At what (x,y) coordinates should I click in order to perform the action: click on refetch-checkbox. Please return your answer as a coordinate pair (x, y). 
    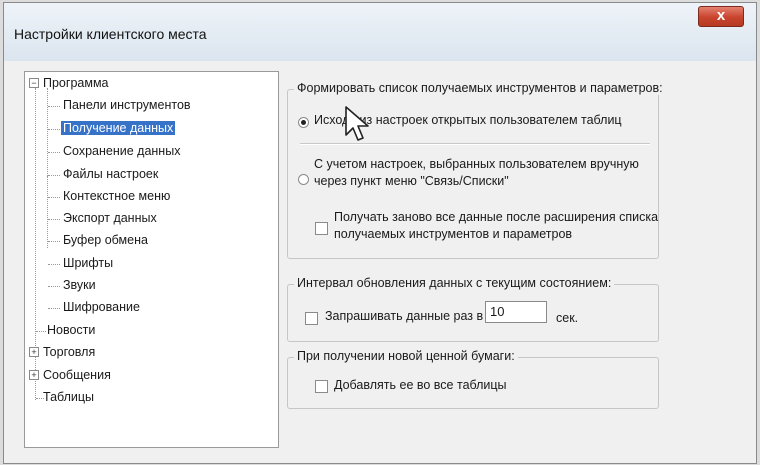
    Looking at the image, I should click on (321, 228).